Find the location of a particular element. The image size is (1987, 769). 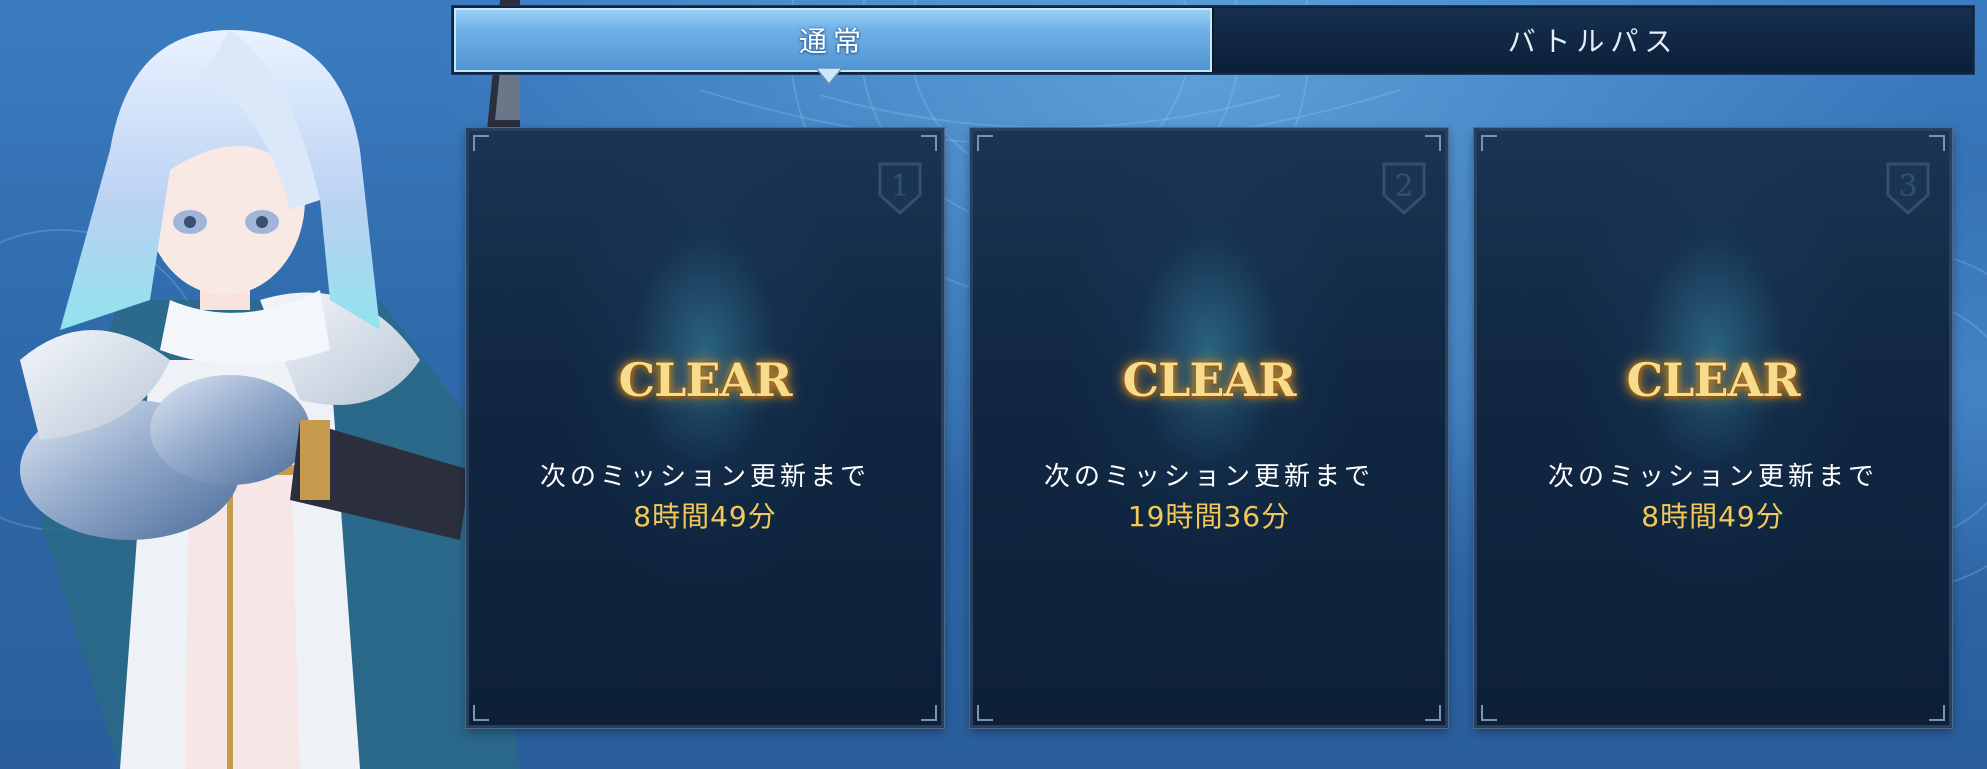

active-tab-pointer-icon is located at coordinates (829, 77).